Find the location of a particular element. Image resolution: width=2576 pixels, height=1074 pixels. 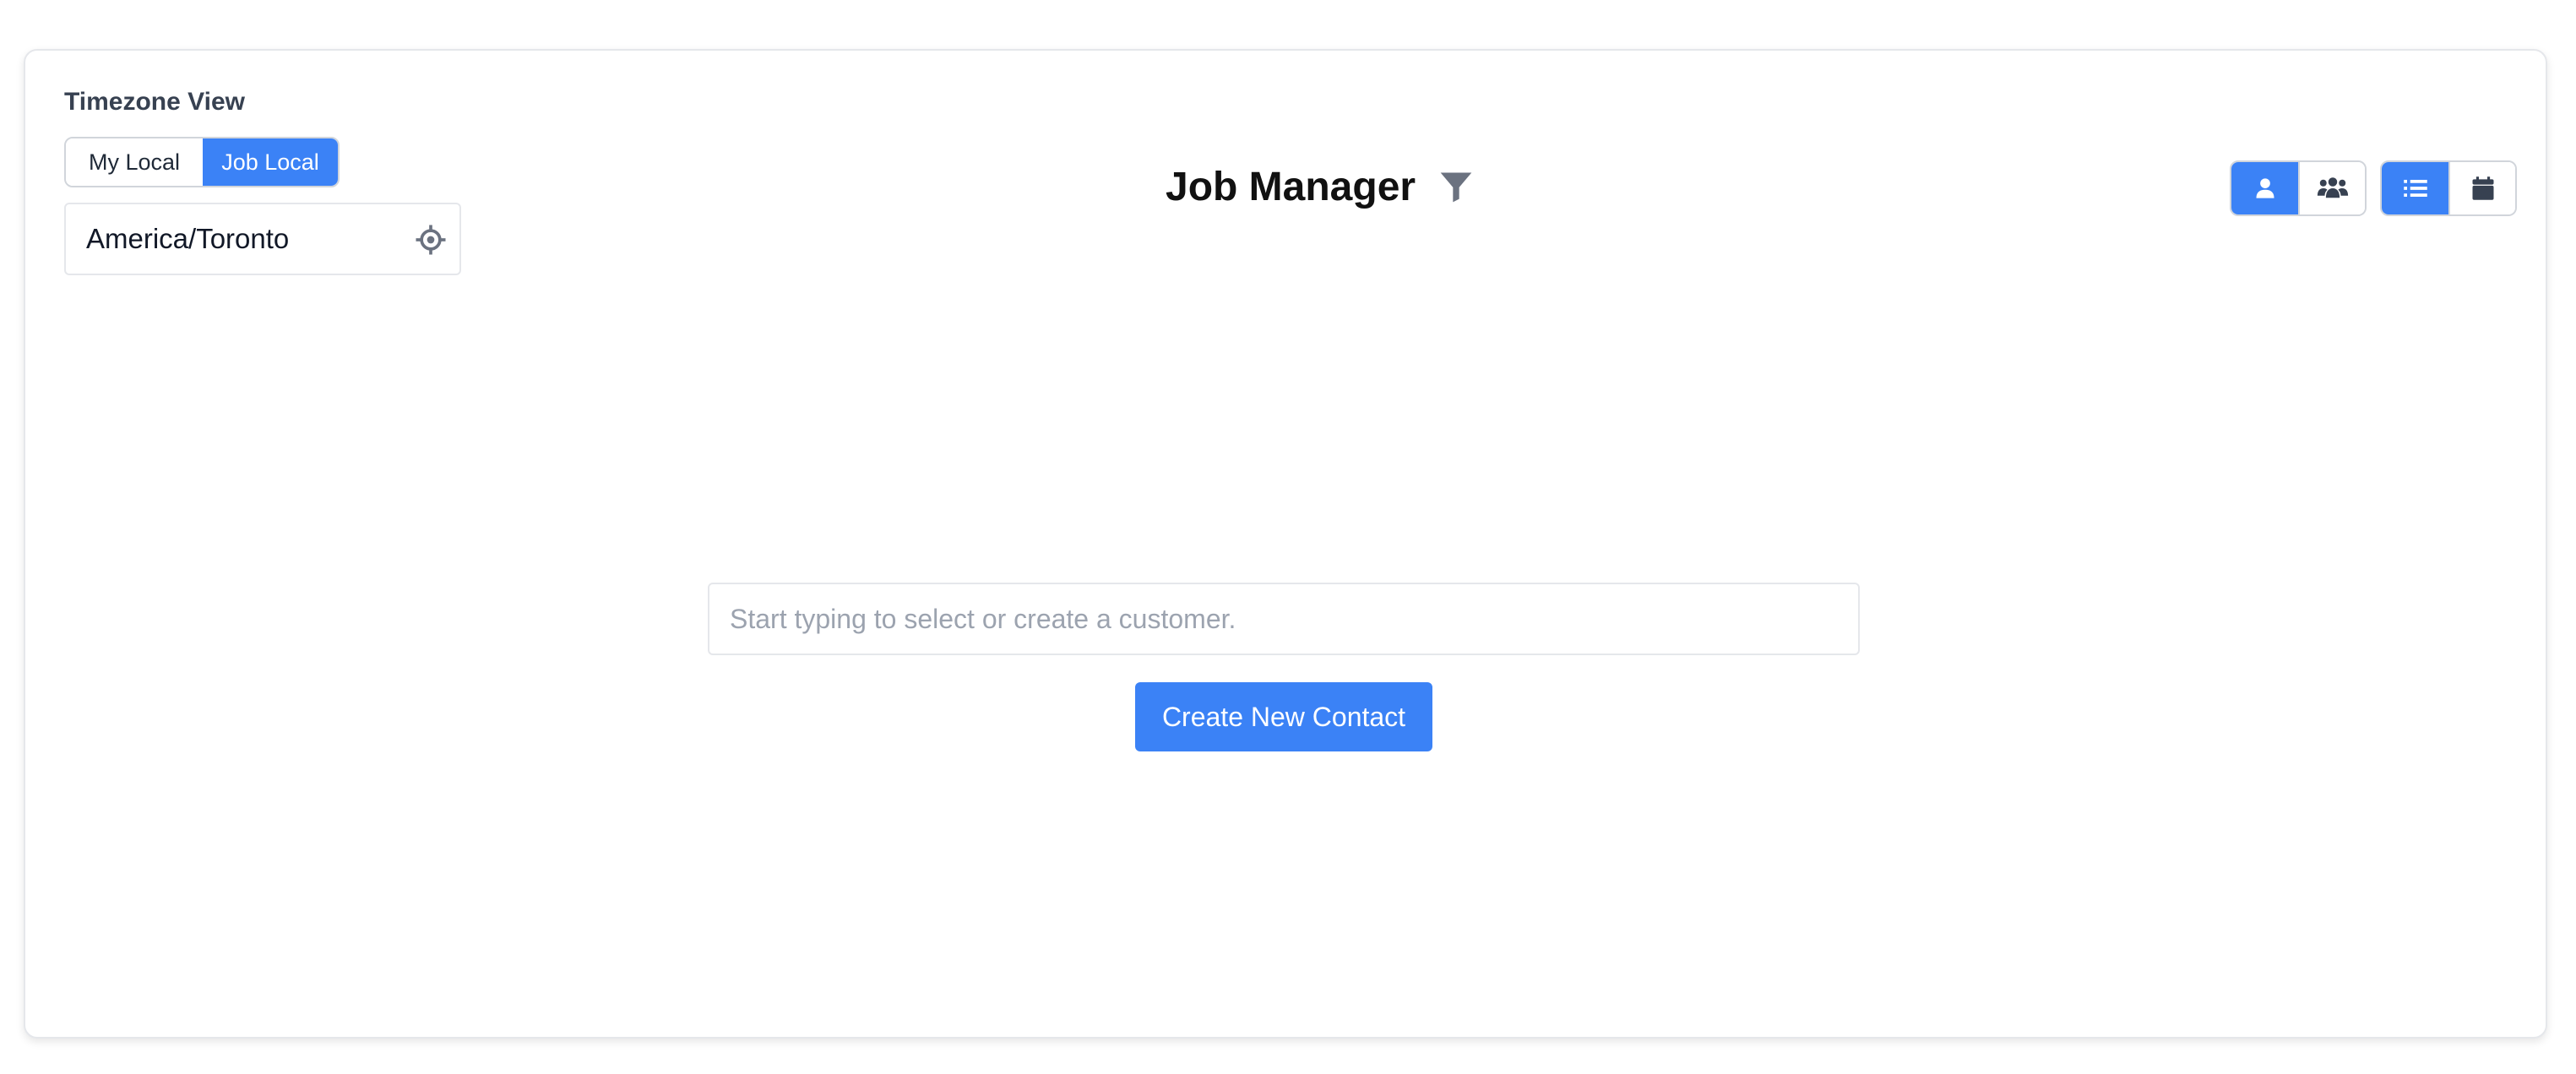

page-title: Job Manager is located at coordinates (1291, 186).